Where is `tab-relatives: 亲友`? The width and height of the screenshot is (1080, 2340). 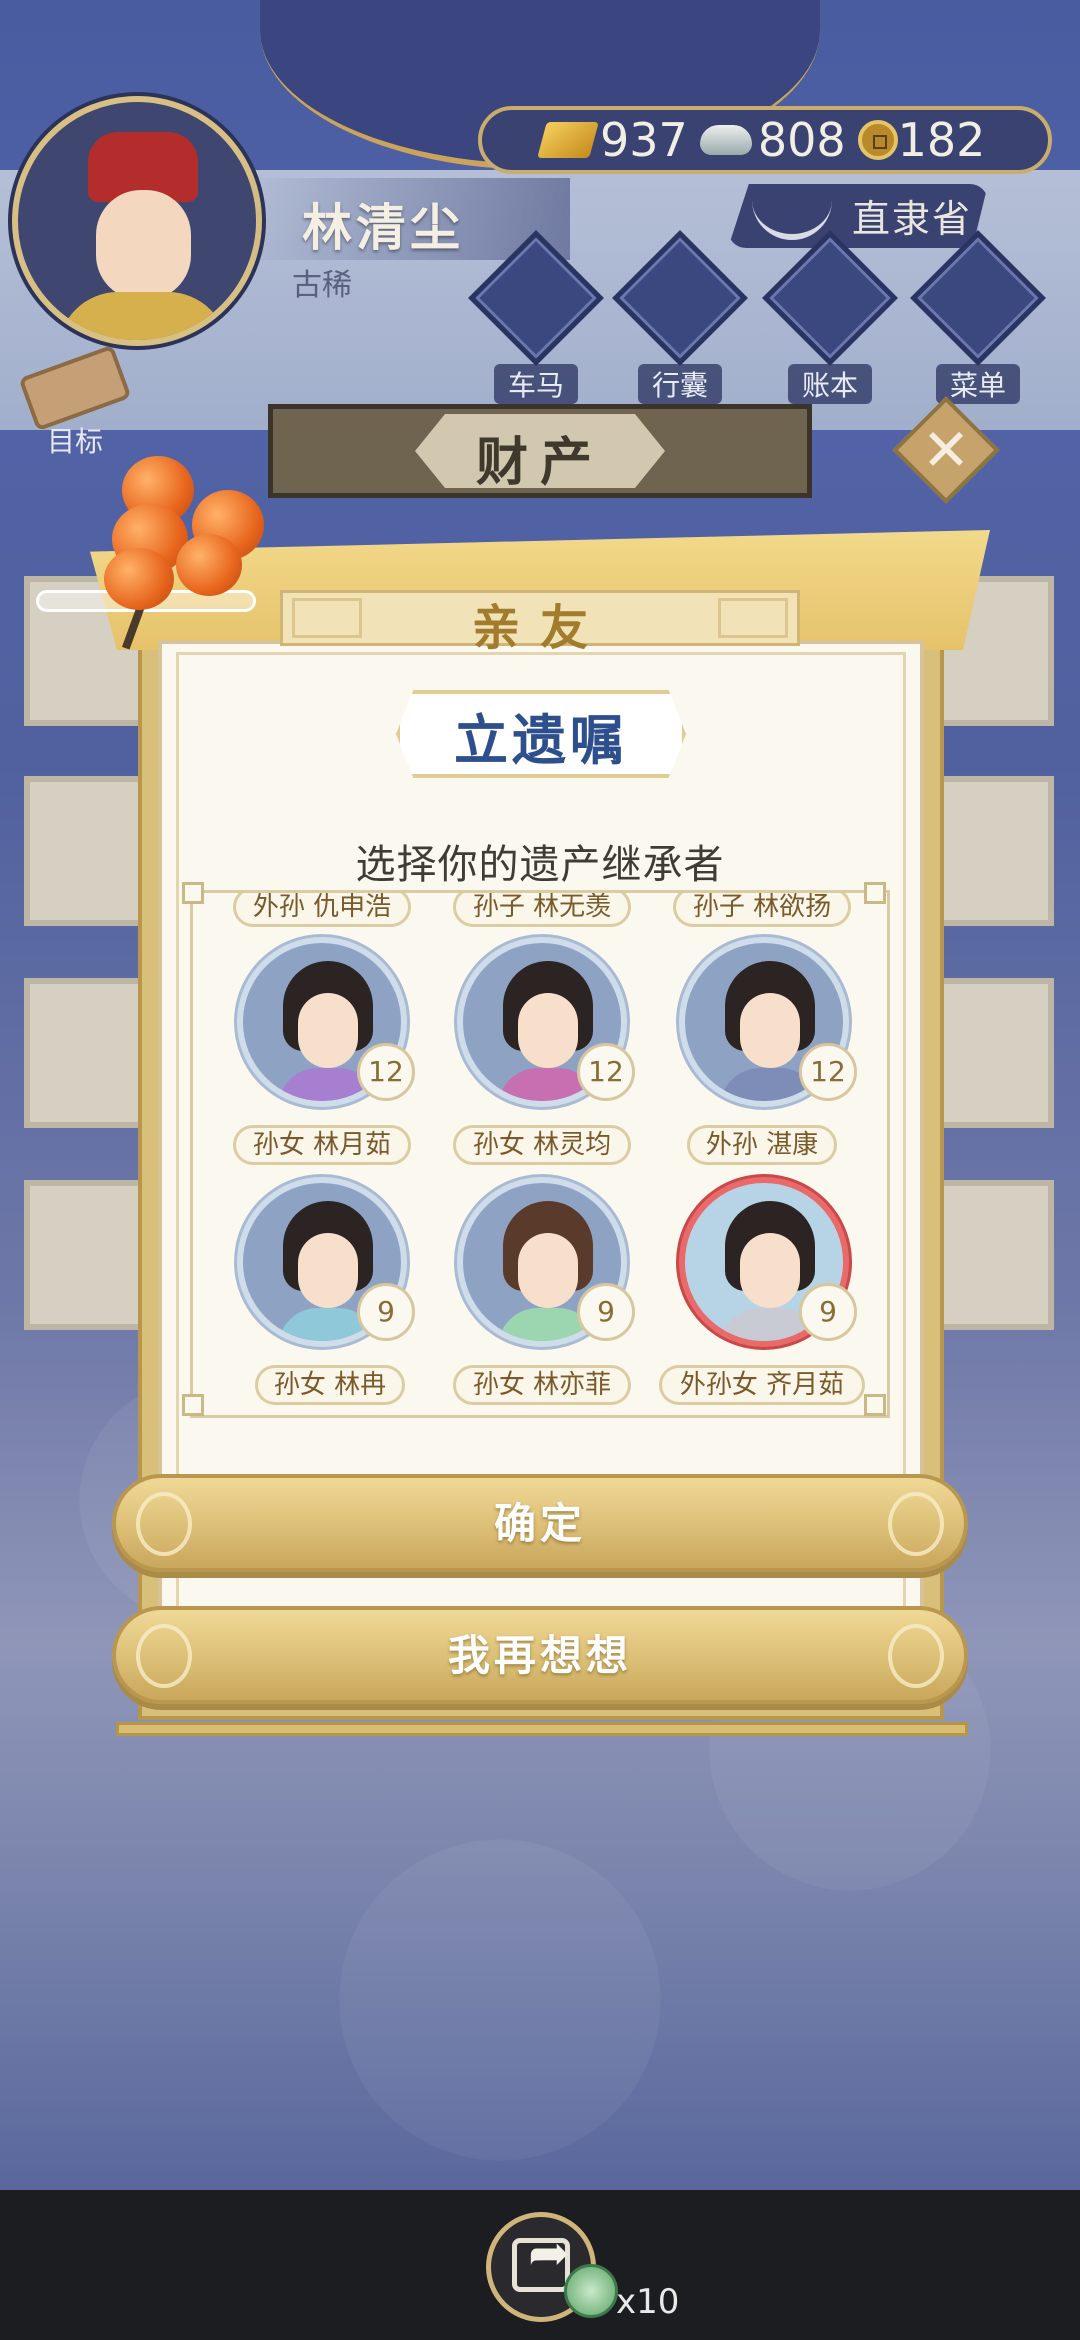
tab-relatives: 亲友 is located at coordinates (540, 623).